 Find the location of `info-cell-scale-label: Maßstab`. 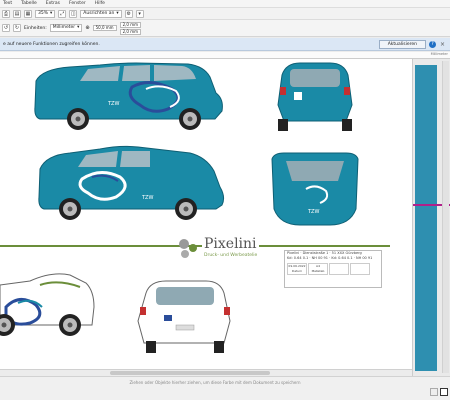

info-cell-scale-label: Maßstab is located at coordinates (318, 271).